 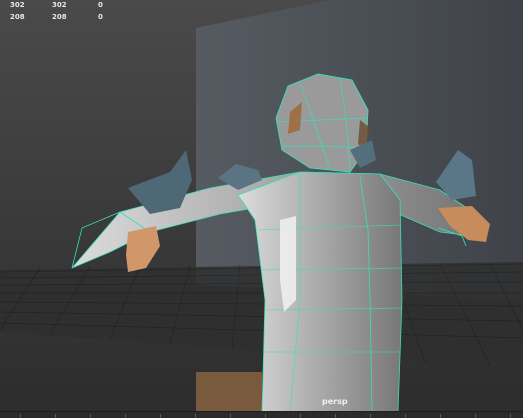 I want to click on heads-up-display: 302 302 0 208 208 0, so click(x=60, y=13).